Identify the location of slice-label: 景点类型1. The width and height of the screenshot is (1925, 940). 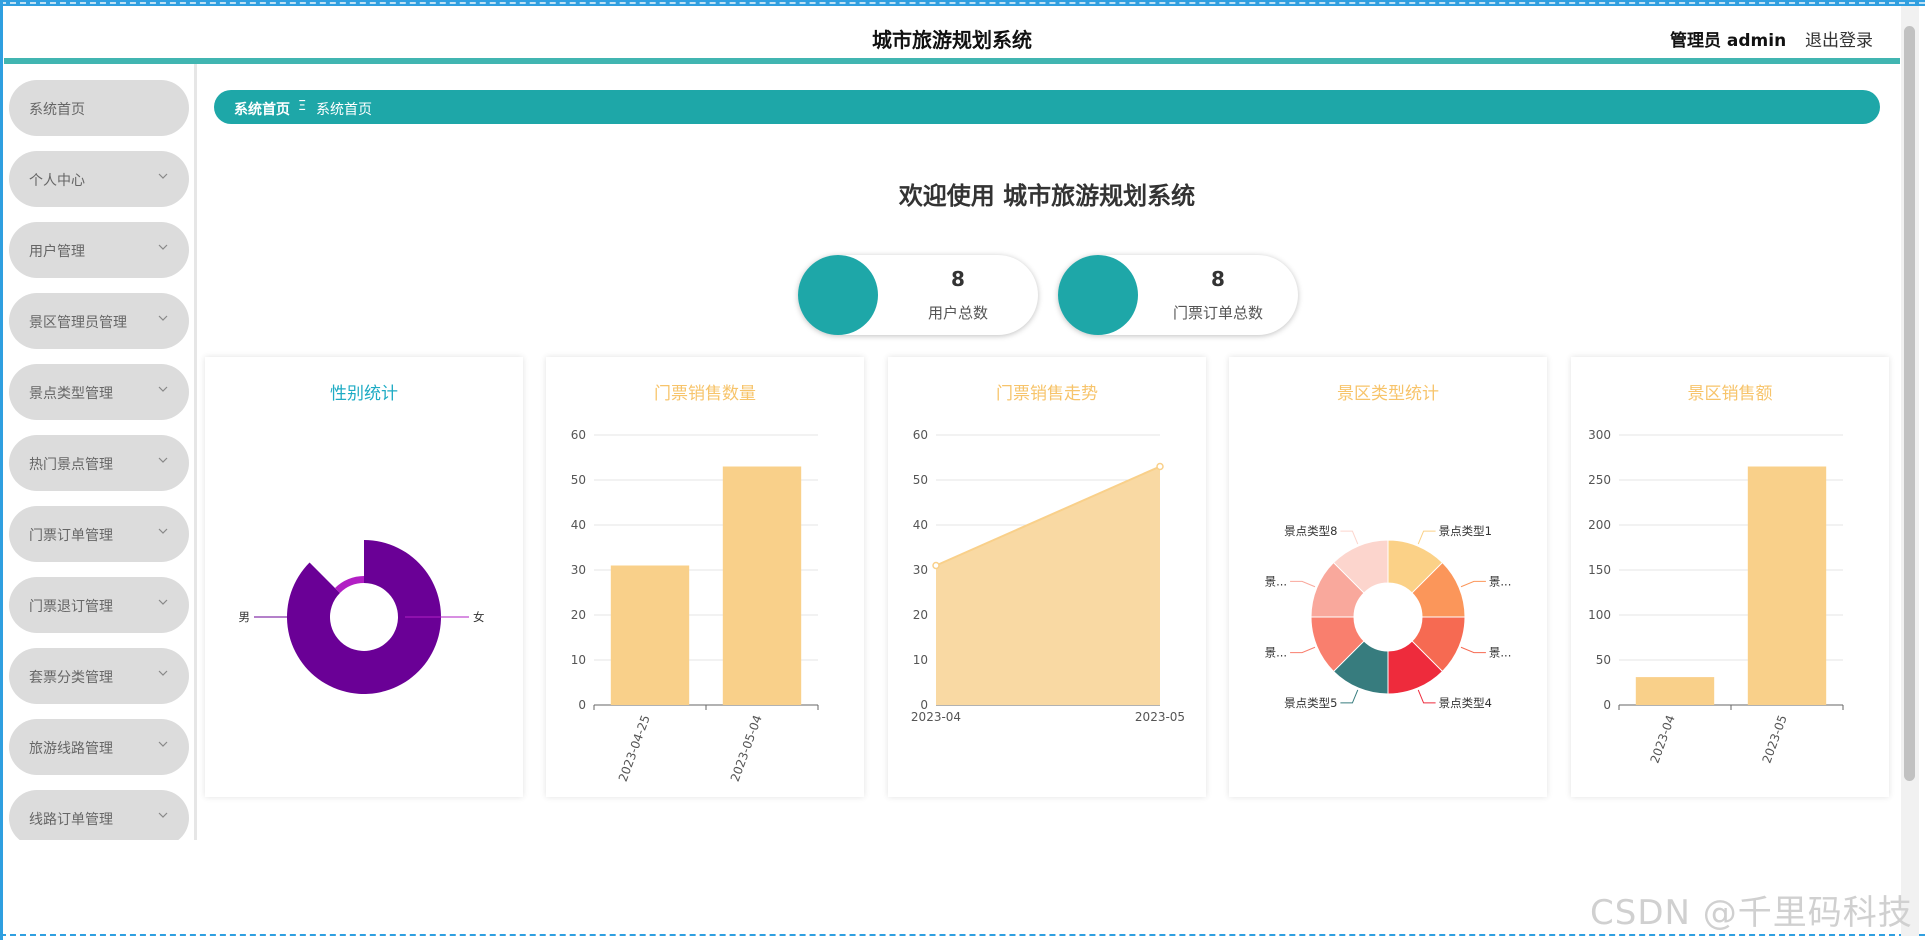
(1465, 531).